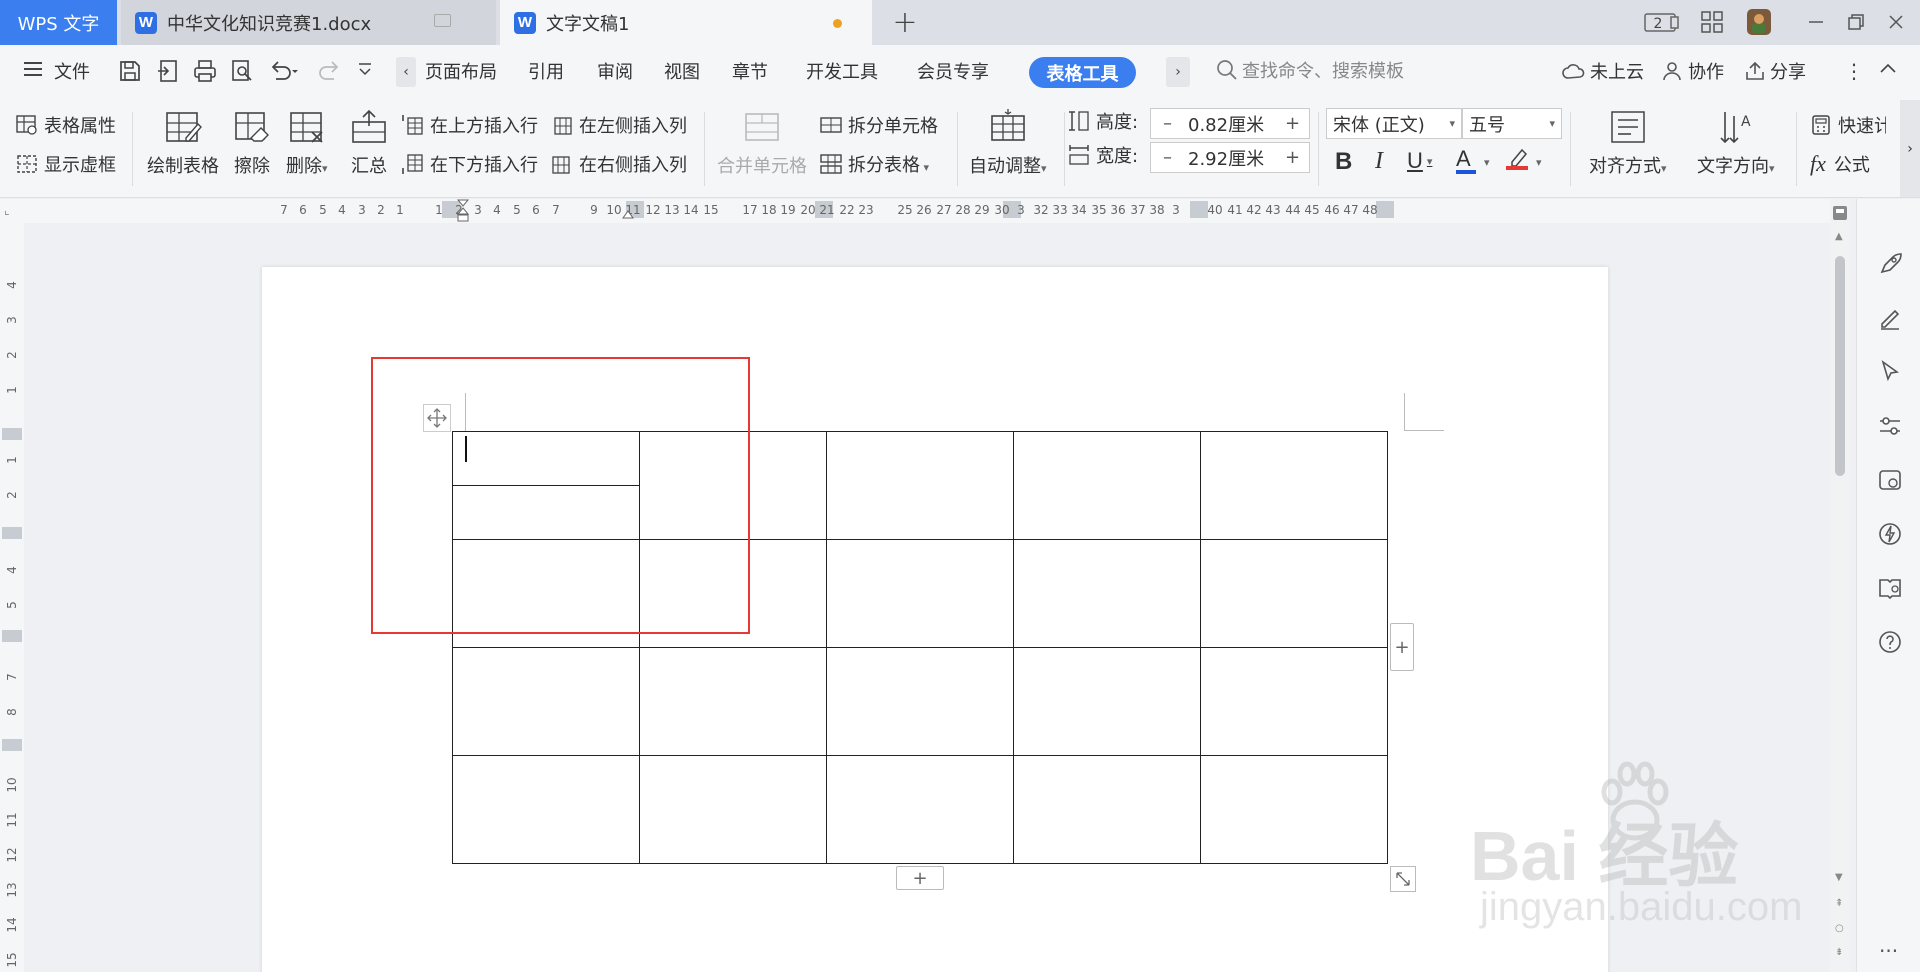 The image size is (1920, 972). What do you see at coordinates (168, 73) in the screenshot?
I see `export-pdf-icon` at bounding box center [168, 73].